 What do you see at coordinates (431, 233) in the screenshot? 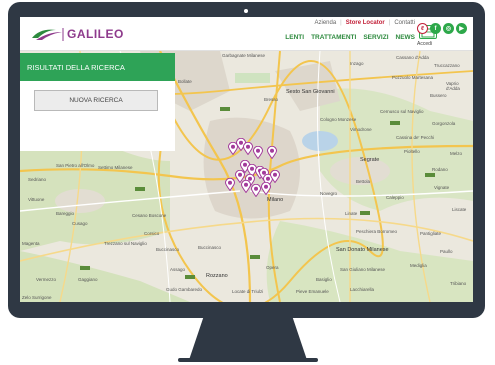
I see `map-label: Pantigliate` at bounding box center [431, 233].